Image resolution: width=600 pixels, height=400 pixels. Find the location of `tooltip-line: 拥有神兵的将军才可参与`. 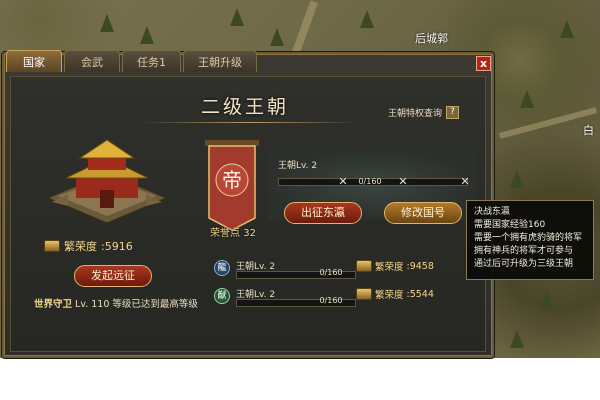

tooltip-line: 拥有神兵的将军才可参与 is located at coordinates (524, 251).